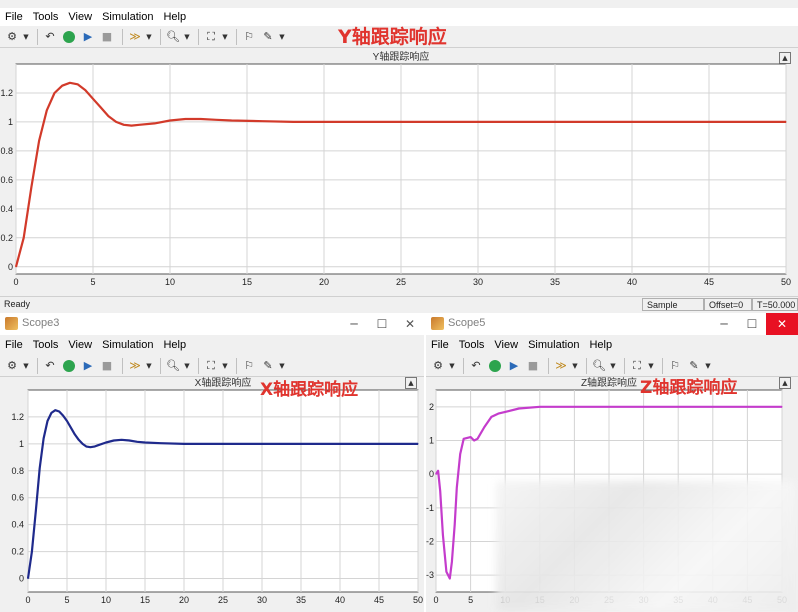 This screenshot has width=798, height=612. I want to click on x-tick-label: 5, so click(92, 282).